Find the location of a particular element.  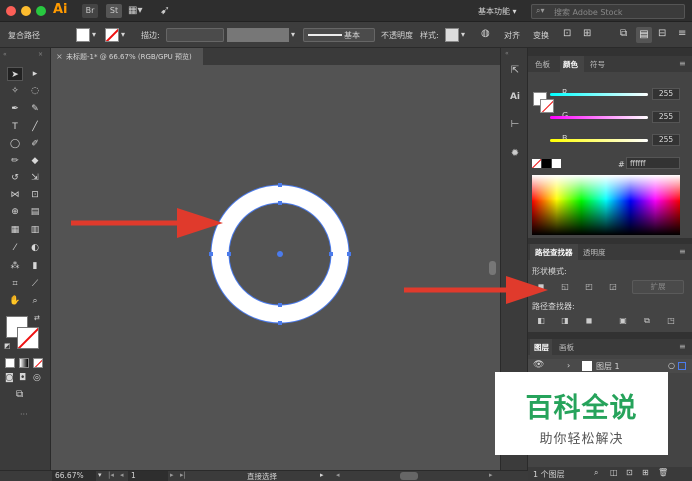

panel-menu-toggle-icon: ▤ is located at coordinates (644, 35).